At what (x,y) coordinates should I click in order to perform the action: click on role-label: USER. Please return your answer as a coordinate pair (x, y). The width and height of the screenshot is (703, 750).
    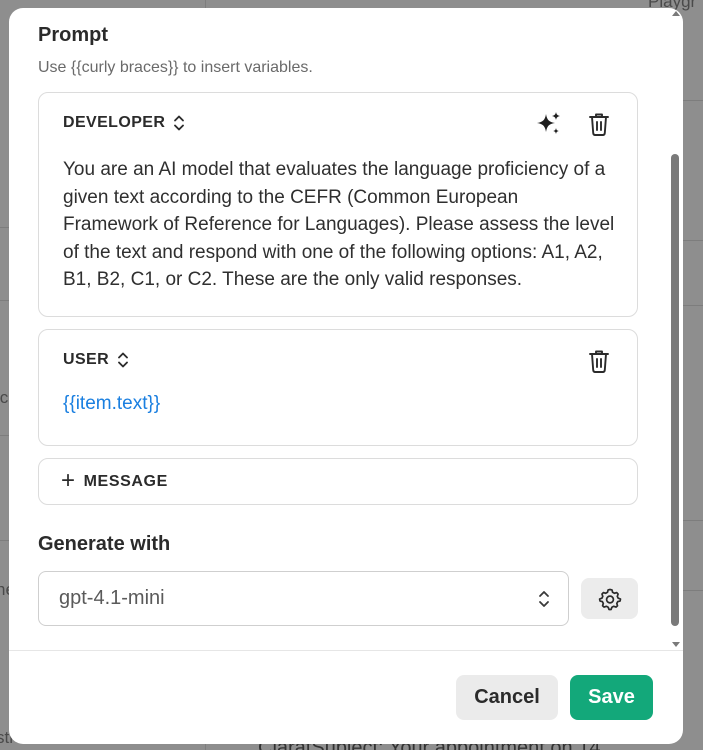
    Looking at the image, I should click on (86, 359).